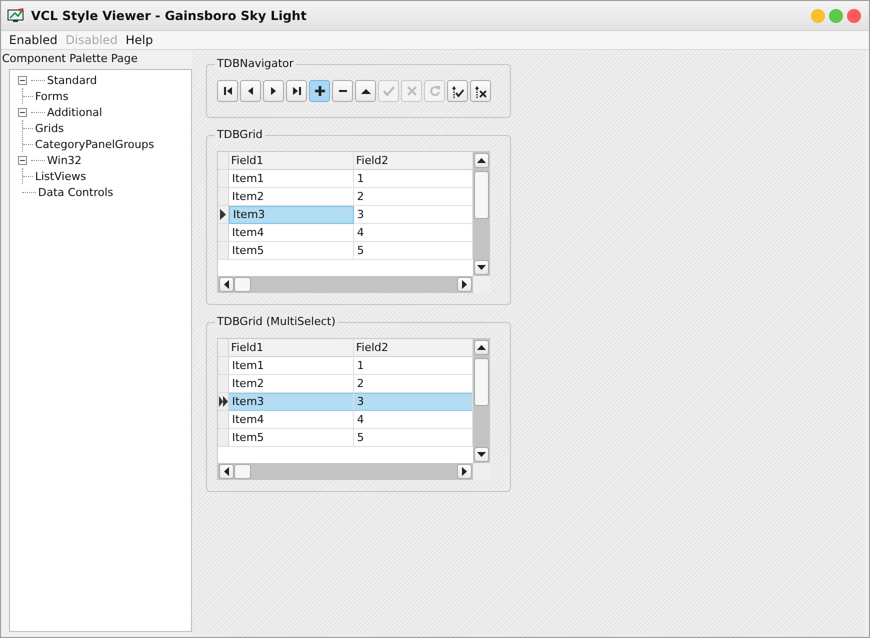 The image size is (870, 638). I want to click on tree-item: Standard, so click(72, 80).